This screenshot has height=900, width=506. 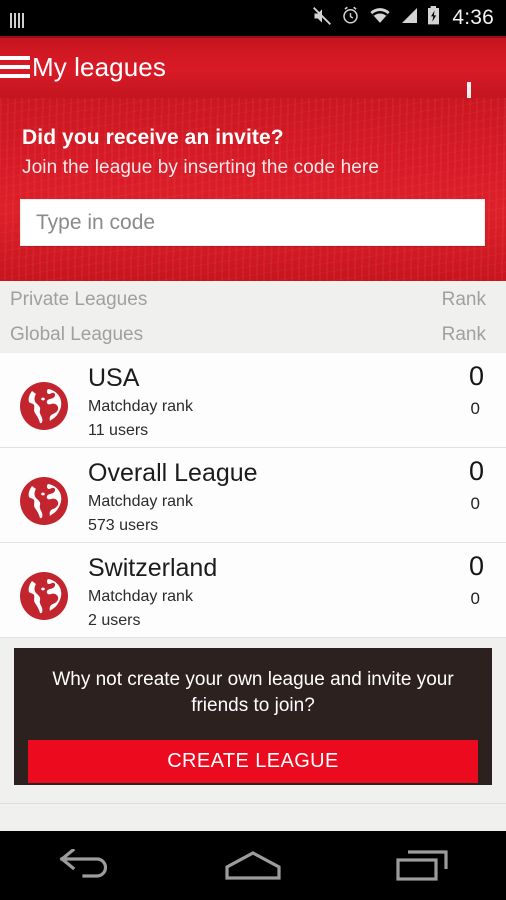 What do you see at coordinates (253, 817) in the screenshot?
I see `page-bottom-filler` at bounding box center [253, 817].